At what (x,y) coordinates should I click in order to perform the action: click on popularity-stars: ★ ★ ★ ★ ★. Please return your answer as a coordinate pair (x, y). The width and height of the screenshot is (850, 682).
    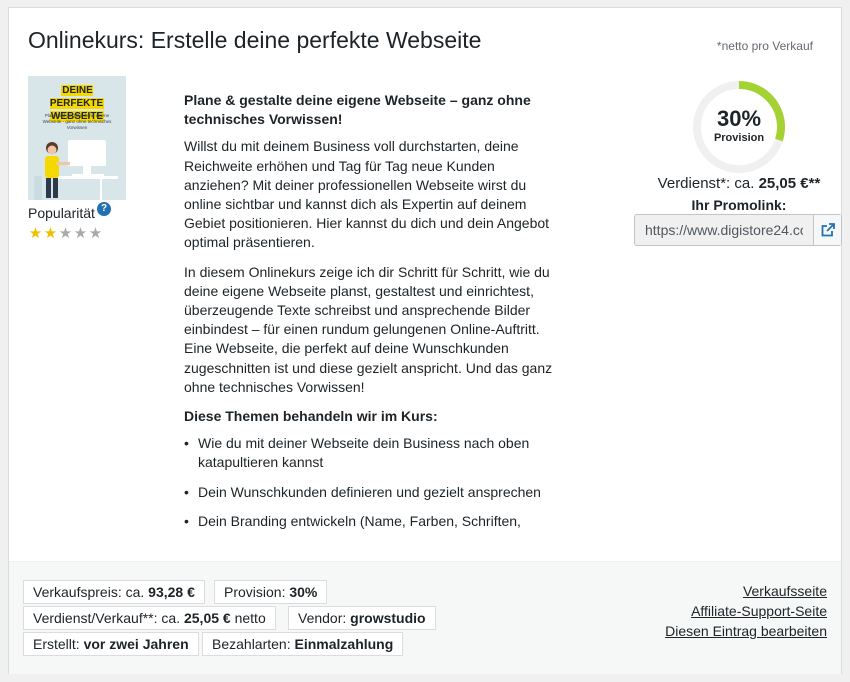
    Looking at the image, I should click on (65, 233).